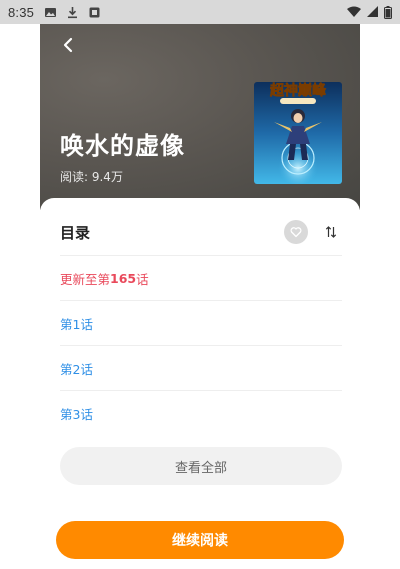 This screenshot has width=400, height=569. I want to click on status-bar: 8:35, so click(200, 12).